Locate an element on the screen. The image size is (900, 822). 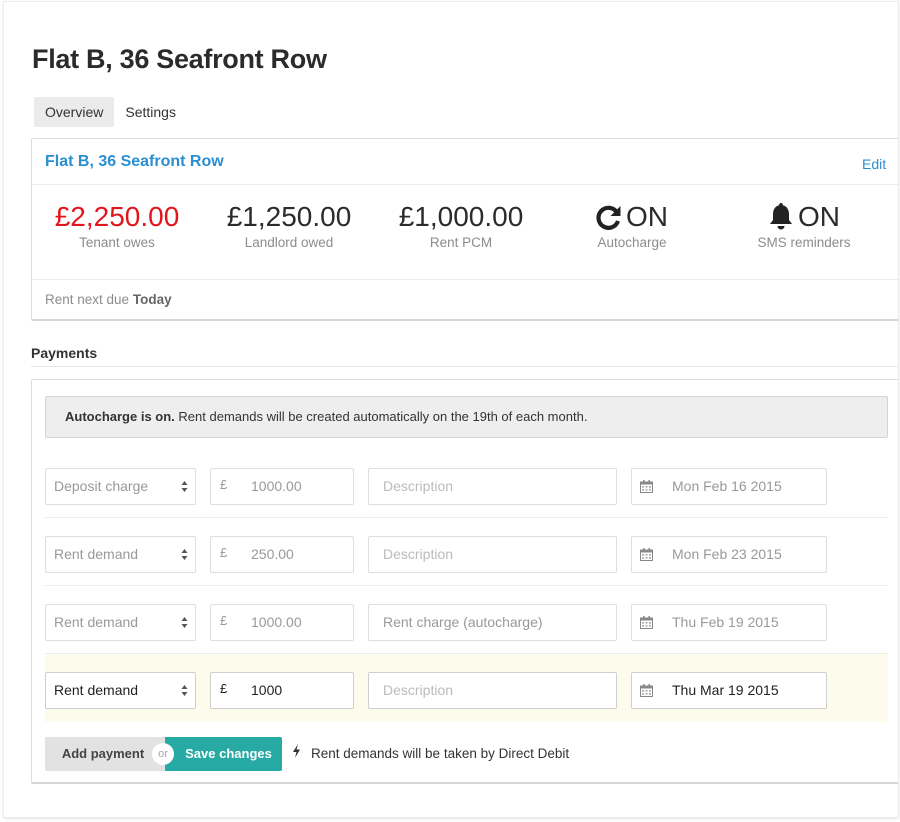
page-title: Flat B, 36 Seafront Row is located at coordinates (179, 59).